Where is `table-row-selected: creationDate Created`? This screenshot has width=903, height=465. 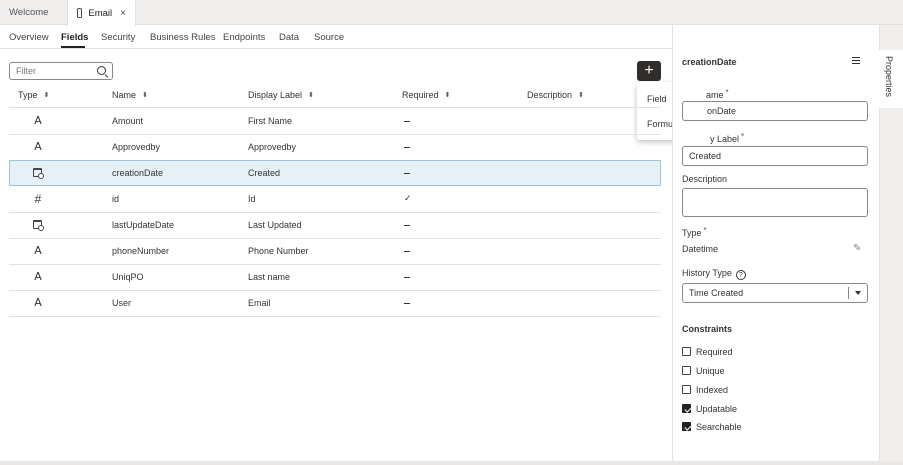
table-row-selected: creationDate Created is located at coordinates (335, 173).